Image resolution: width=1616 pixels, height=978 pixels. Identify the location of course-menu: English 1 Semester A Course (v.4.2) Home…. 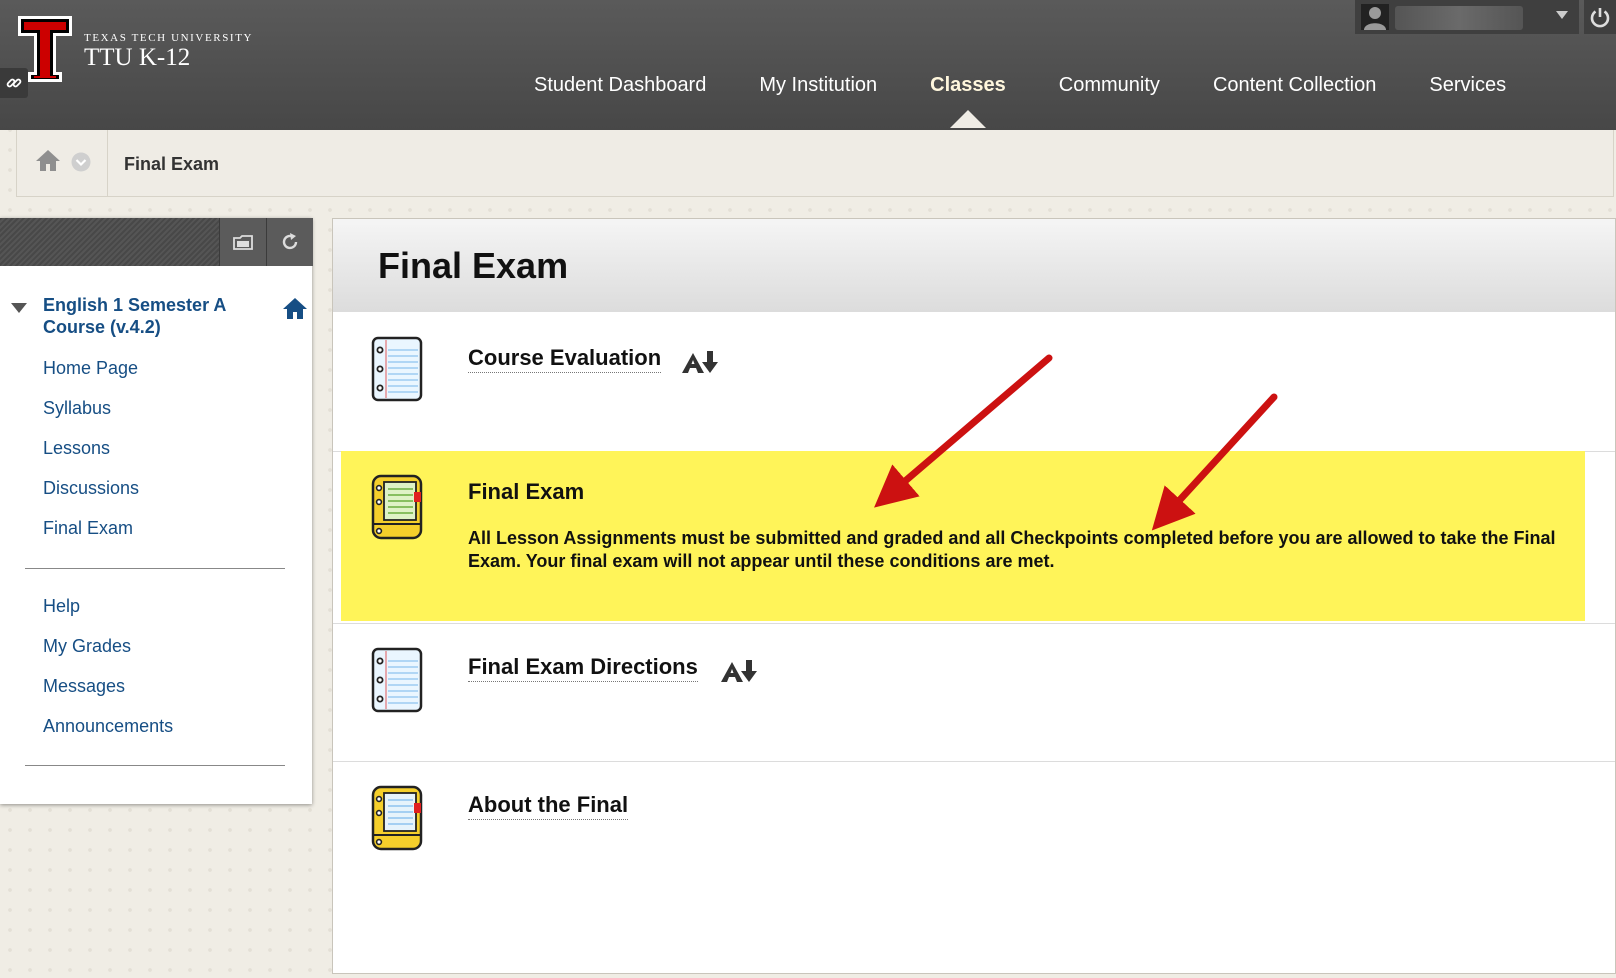
(156, 511).